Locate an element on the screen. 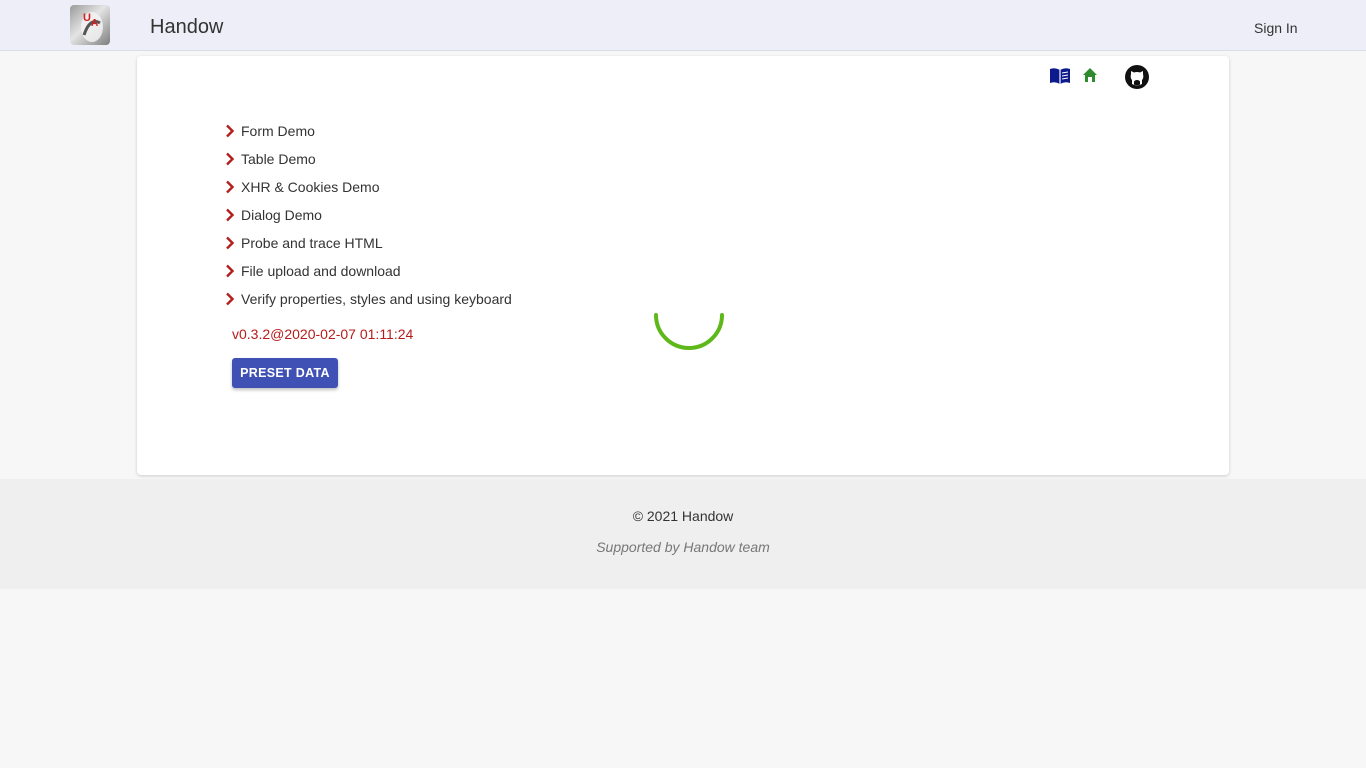 The image size is (1366, 768). menu-item-label: Table Demo is located at coordinates (278, 159).